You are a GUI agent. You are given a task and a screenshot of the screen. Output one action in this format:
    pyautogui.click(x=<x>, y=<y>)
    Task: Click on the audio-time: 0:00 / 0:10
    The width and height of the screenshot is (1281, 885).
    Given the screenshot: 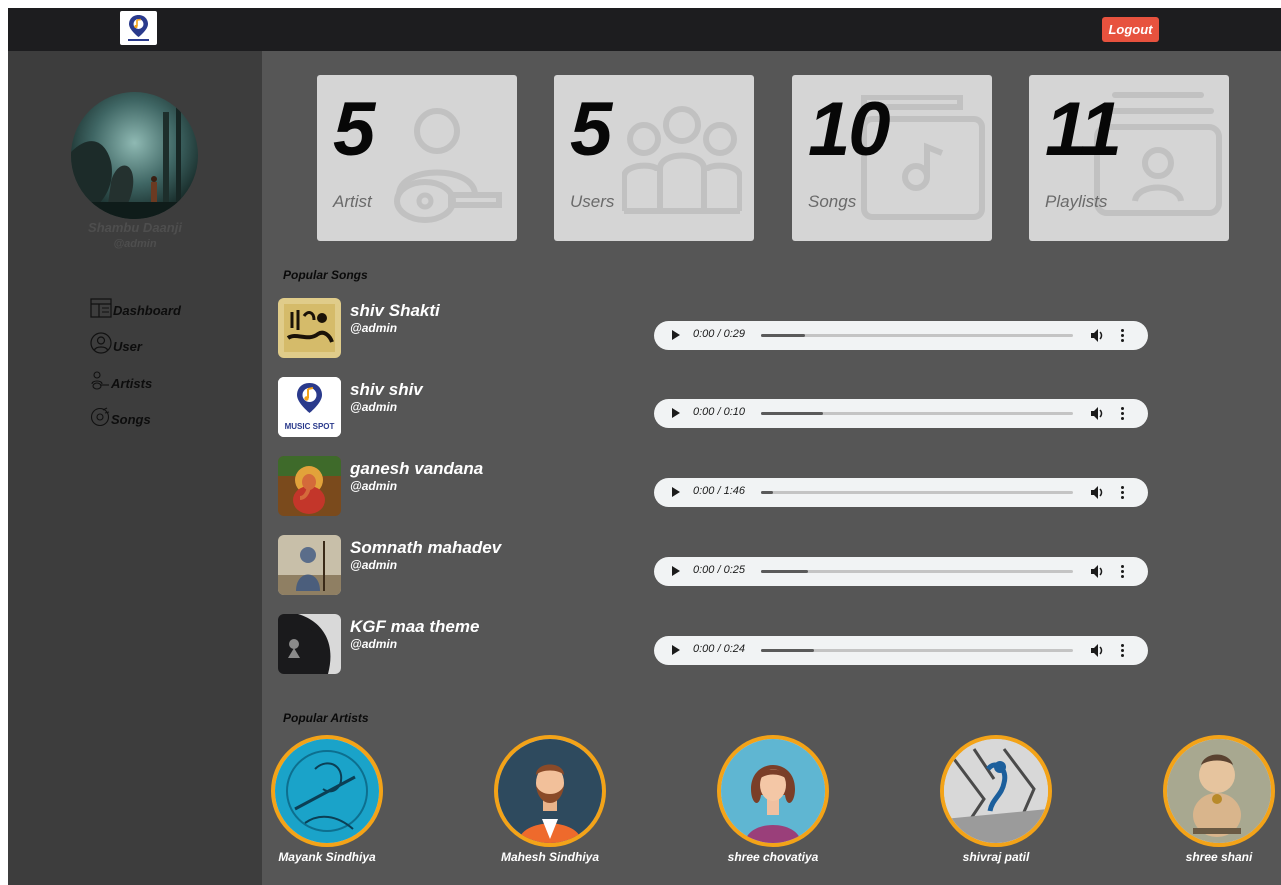 What is the action you would take?
    pyautogui.click(x=719, y=412)
    